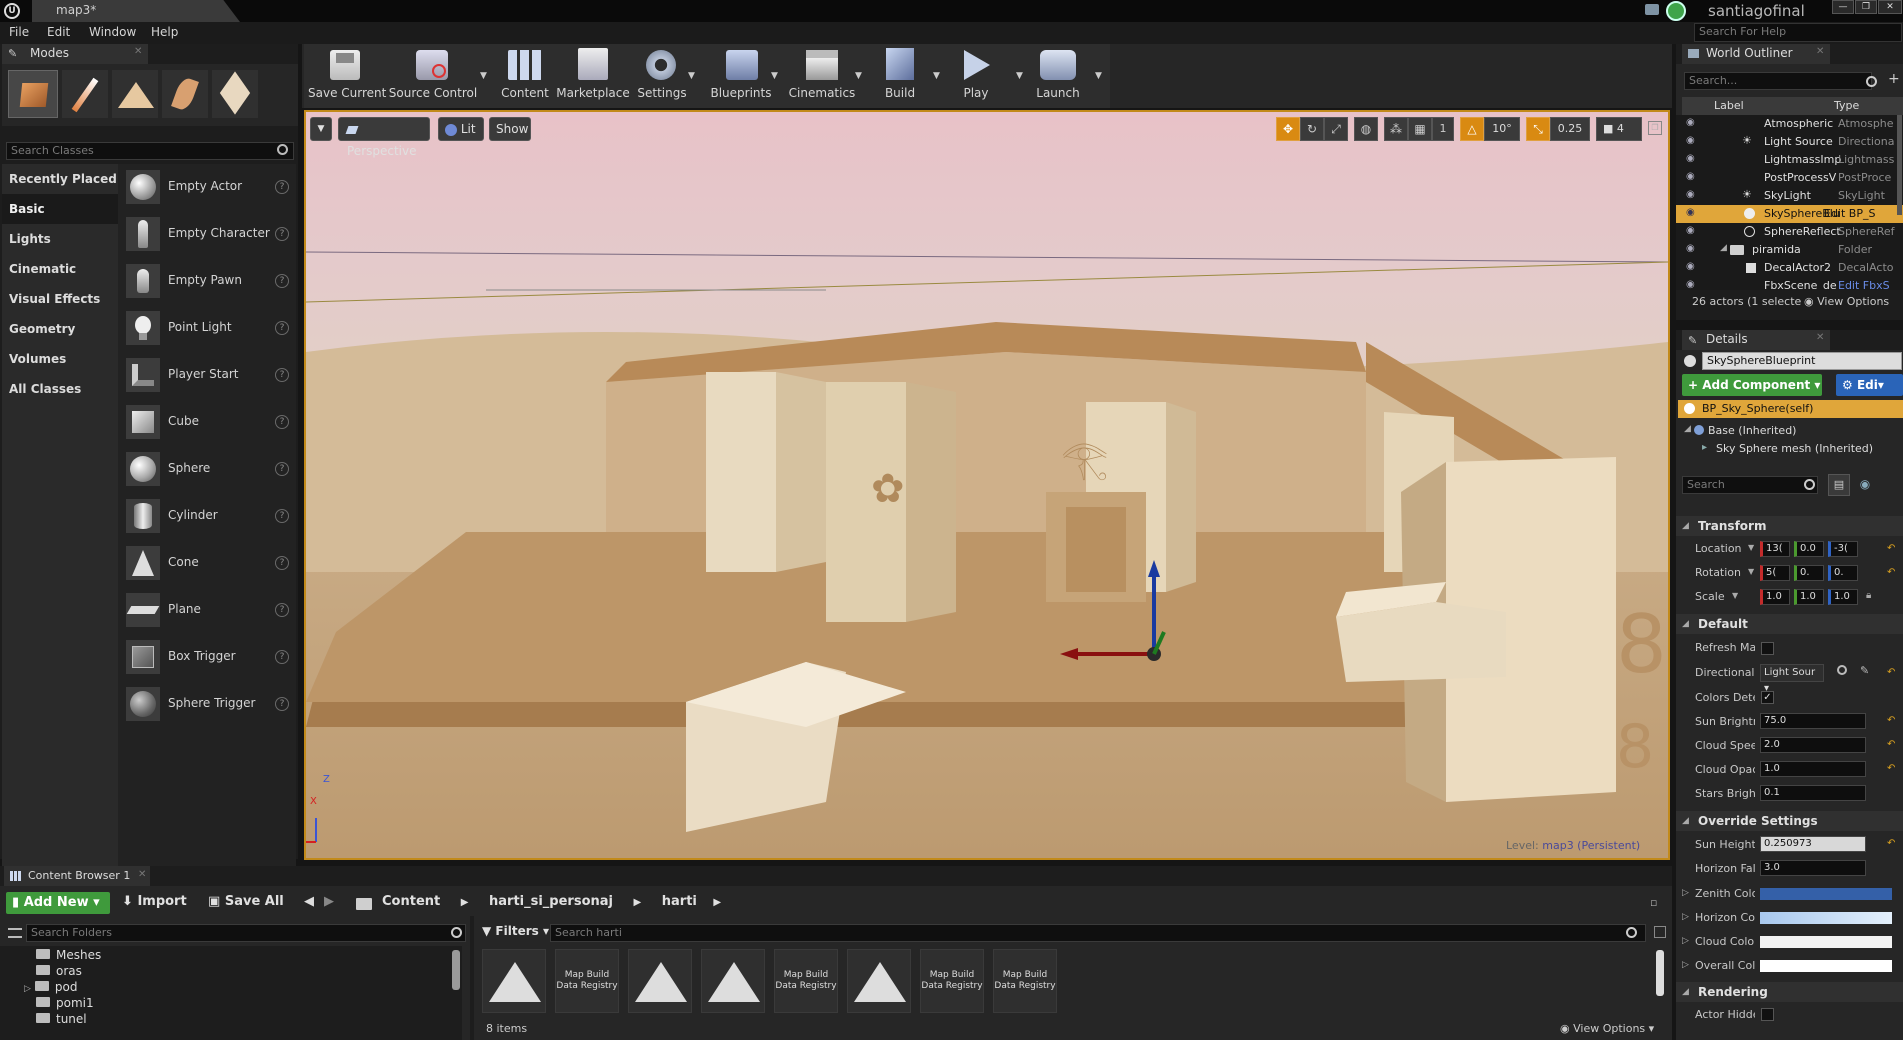  Describe the element at coordinates (1839, 485) in the screenshot. I see `property-matrix-button: ▤` at that location.